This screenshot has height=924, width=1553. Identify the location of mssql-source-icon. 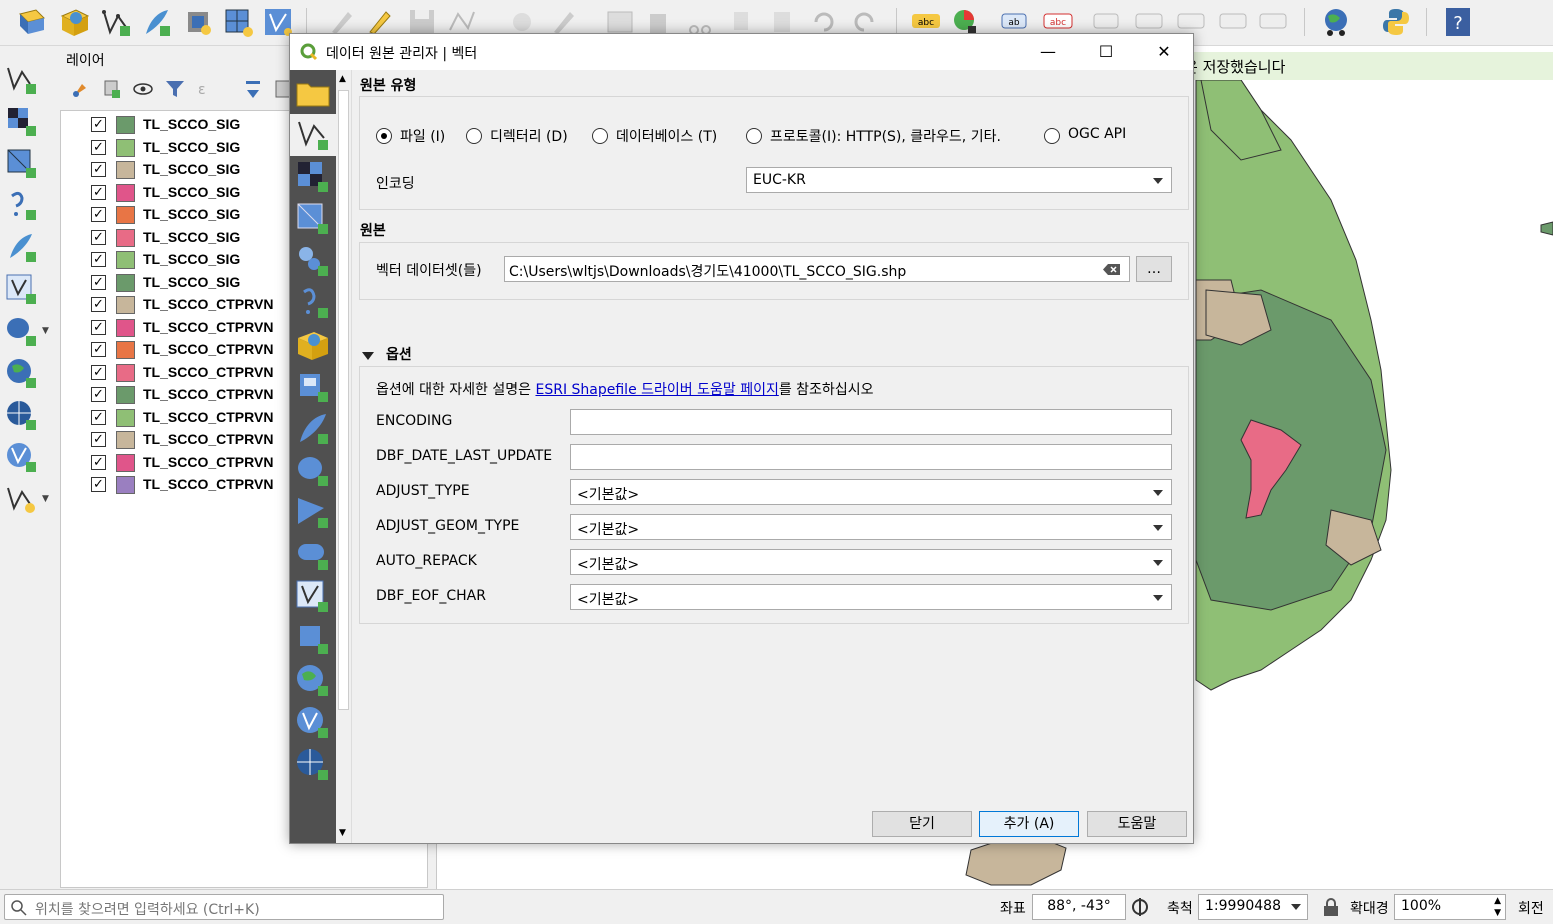
(313, 513).